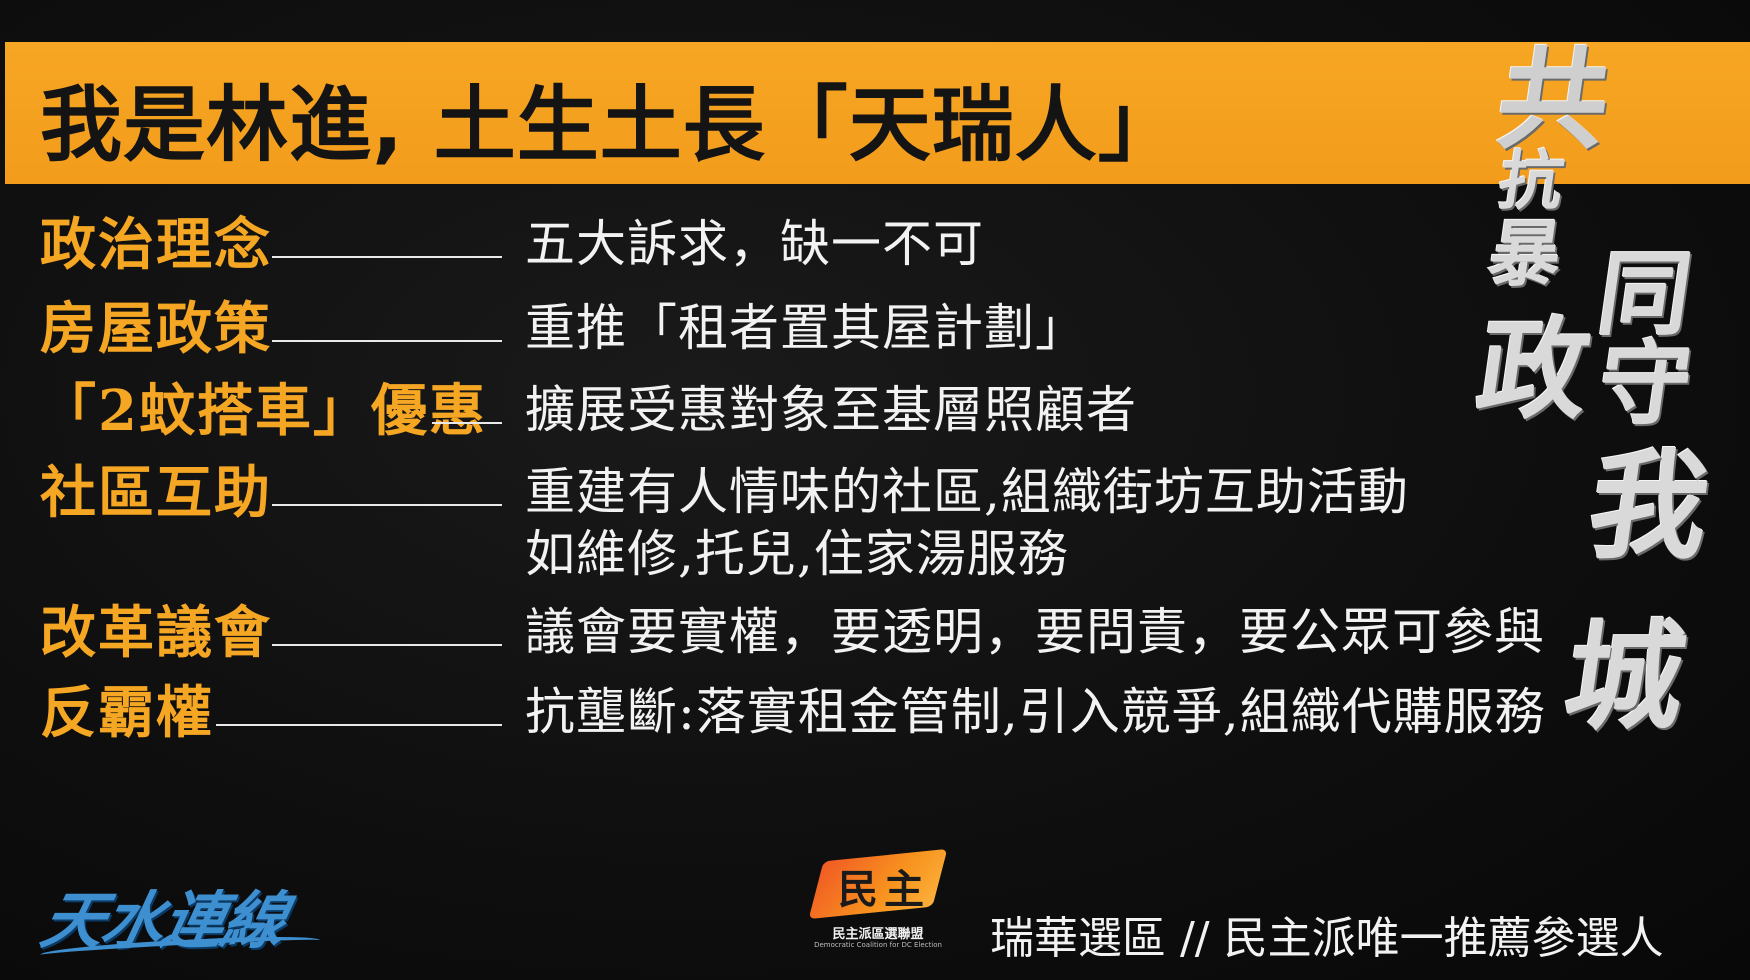 Image resolution: width=1750 pixels, height=980 pixels. What do you see at coordinates (156, 245) in the screenshot?
I see `policy-label: 政治理念` at bounding box center [156, 245].